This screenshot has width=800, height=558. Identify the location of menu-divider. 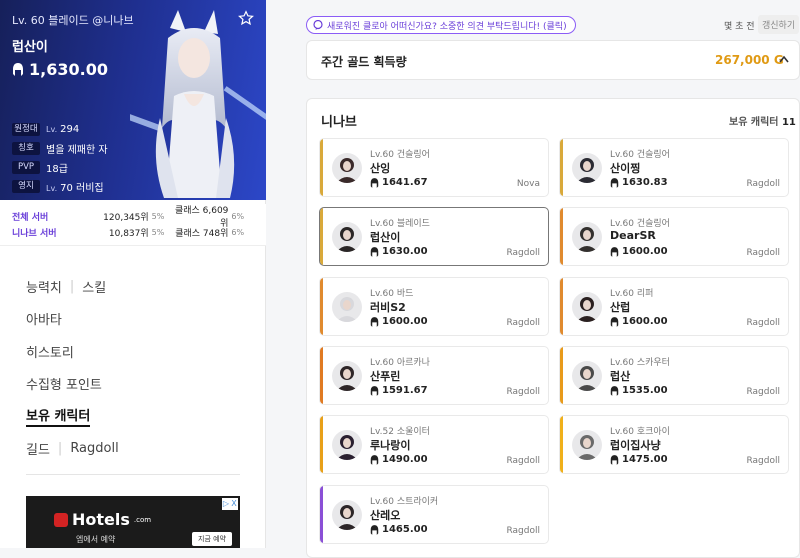
(133, 474).